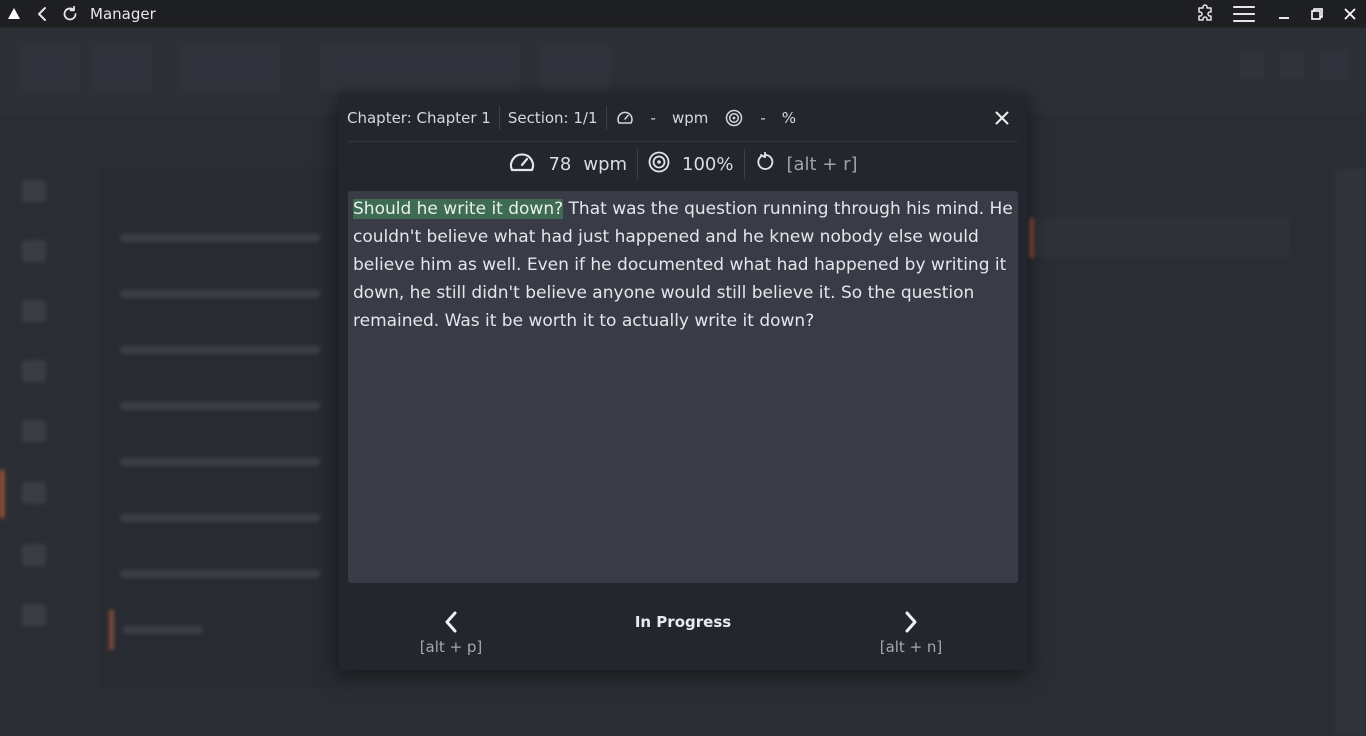 This screenshot has width=1366, height=736. What do you see at coordinates (42, 14) in the screenshot?
I see `back-icon` at bounding box center [42, 14].